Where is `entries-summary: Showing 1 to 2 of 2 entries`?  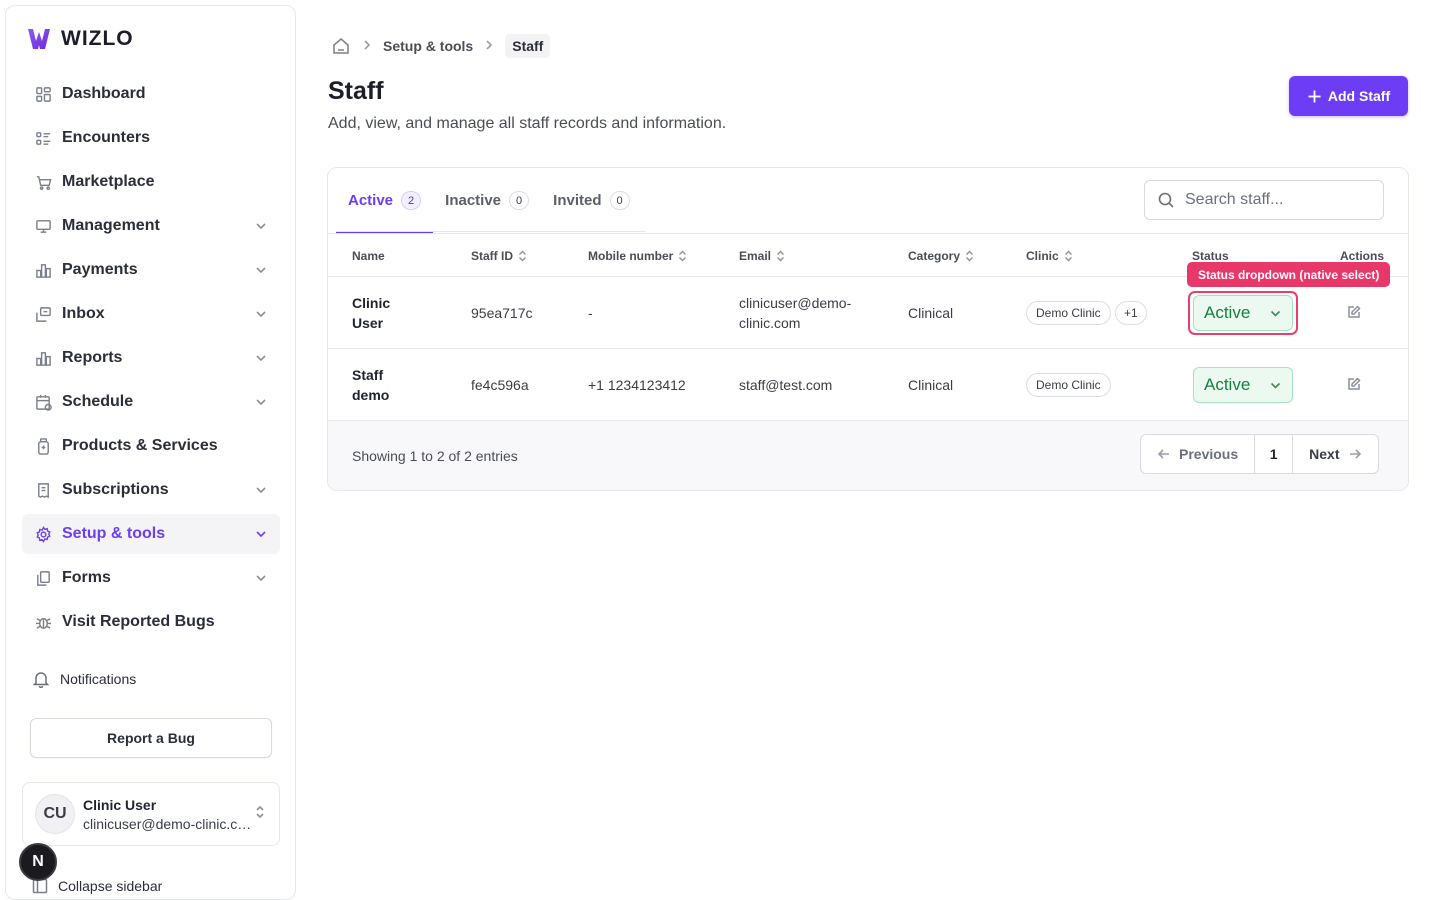 entries-summary: Showing 1 to 2 of 2 entries is located at coordinates (435, 456).